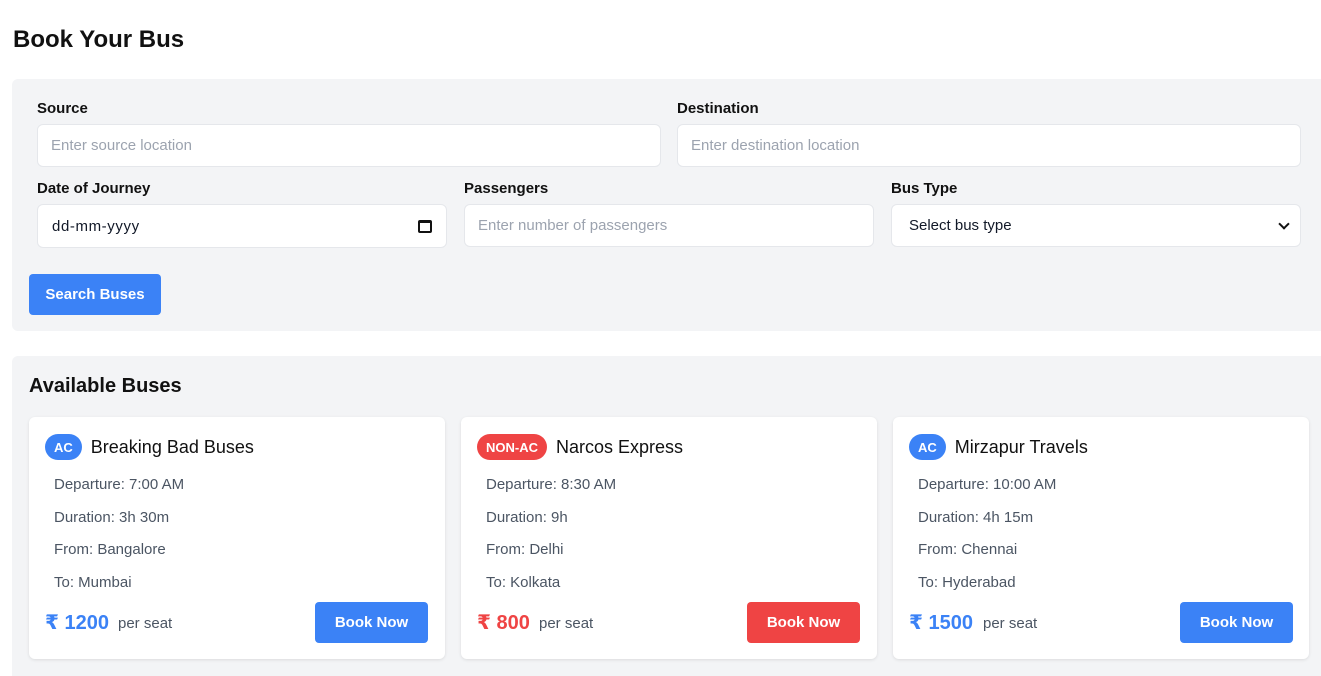  I want to click on bus-to: To: Kolkata, so click(523, 582).